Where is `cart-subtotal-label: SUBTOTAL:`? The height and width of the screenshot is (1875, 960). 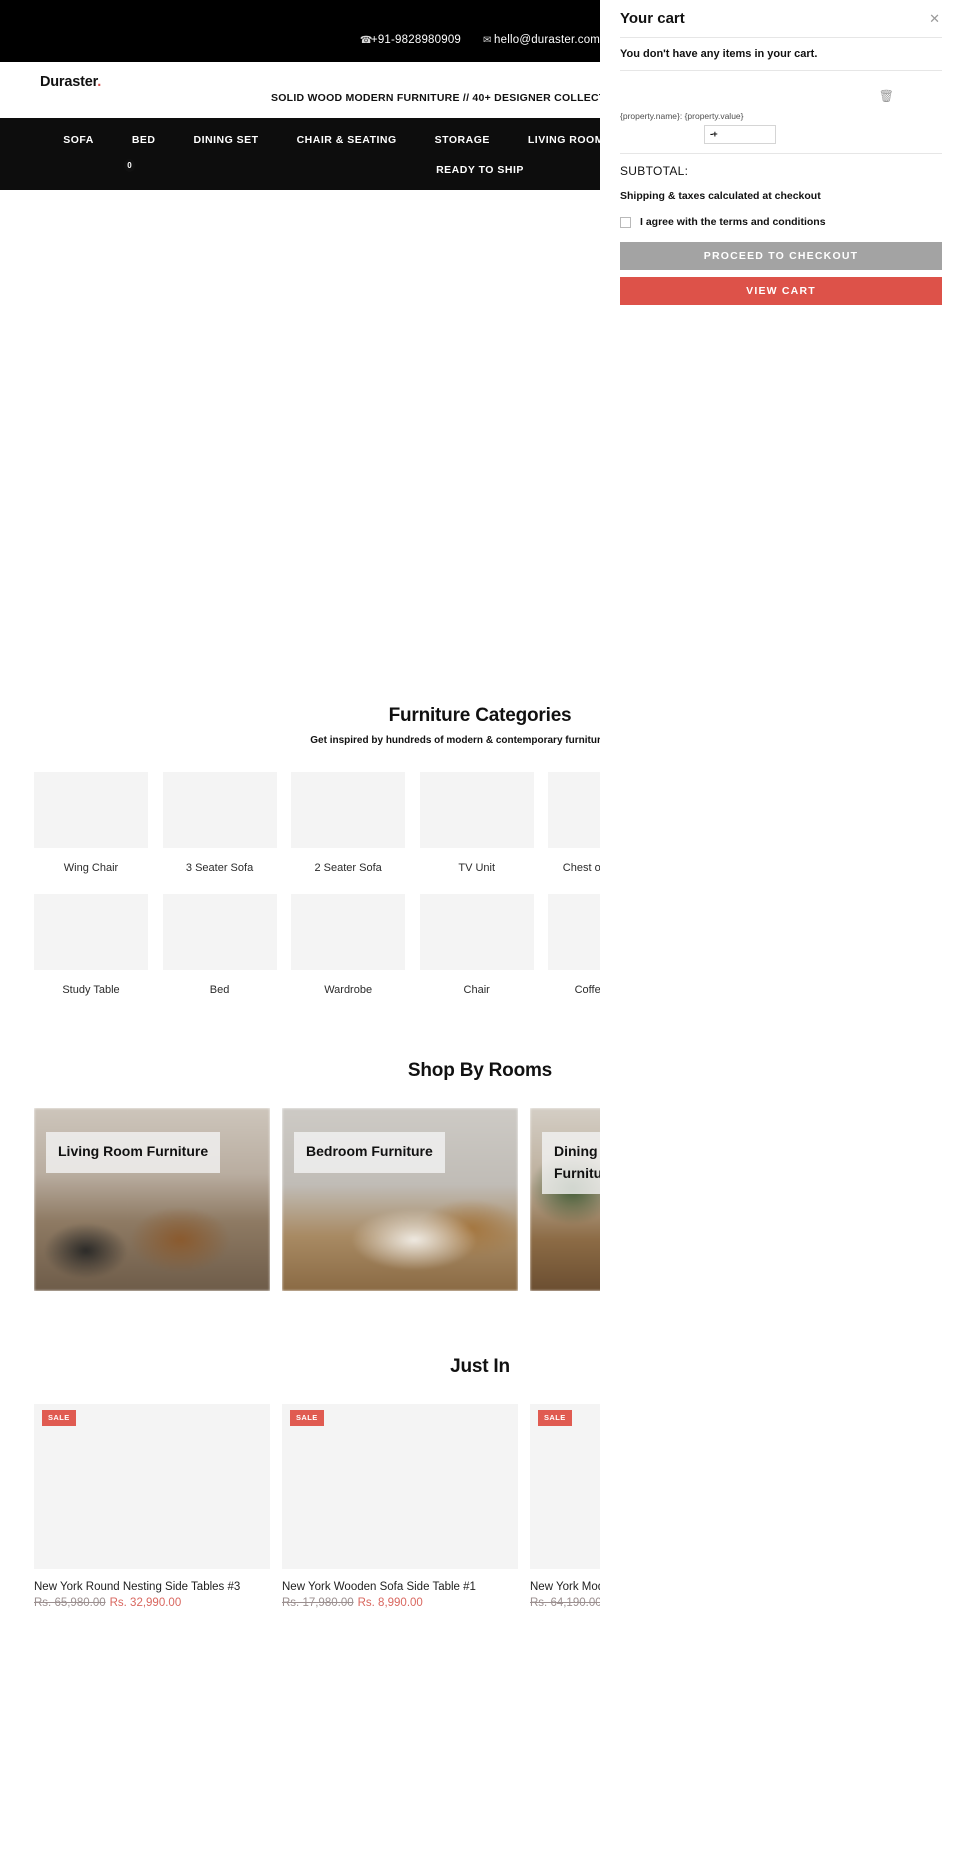
cart-subtotal-label: SUBTOTAL: is located at coordinates (654, 171).